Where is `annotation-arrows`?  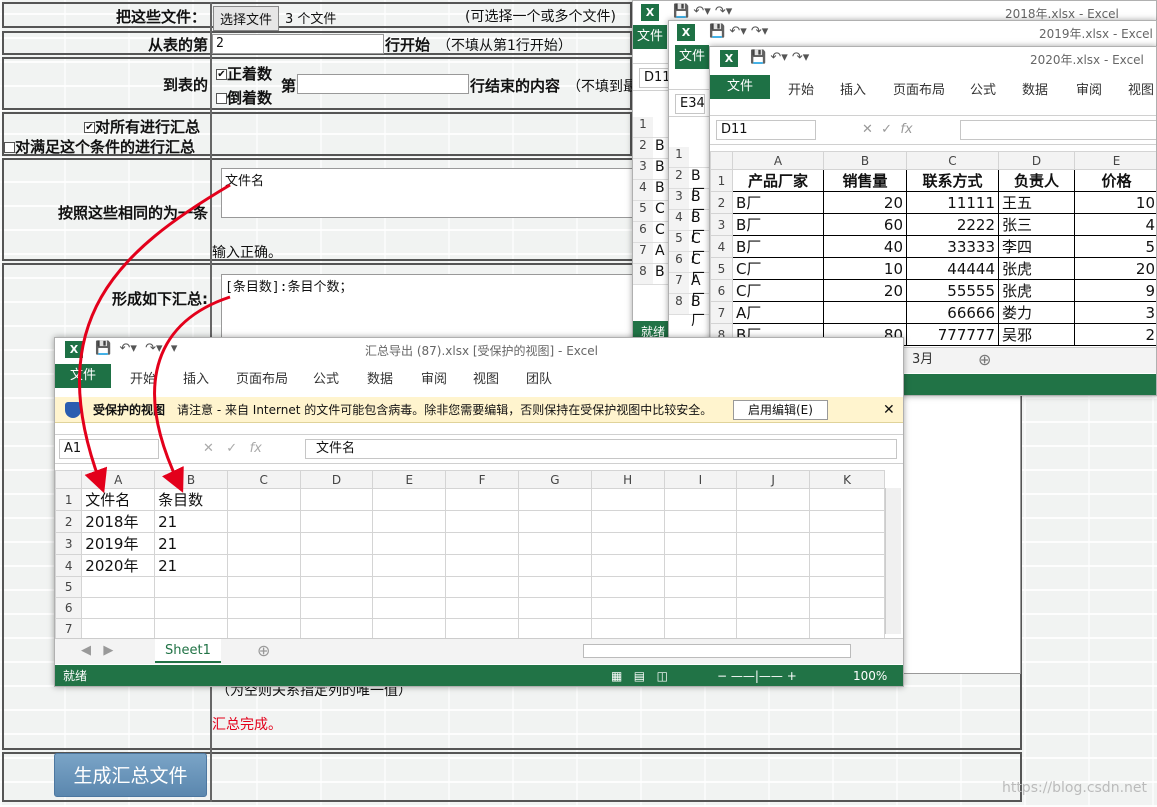
annotation-arrows is located at coordinates (154, 338).